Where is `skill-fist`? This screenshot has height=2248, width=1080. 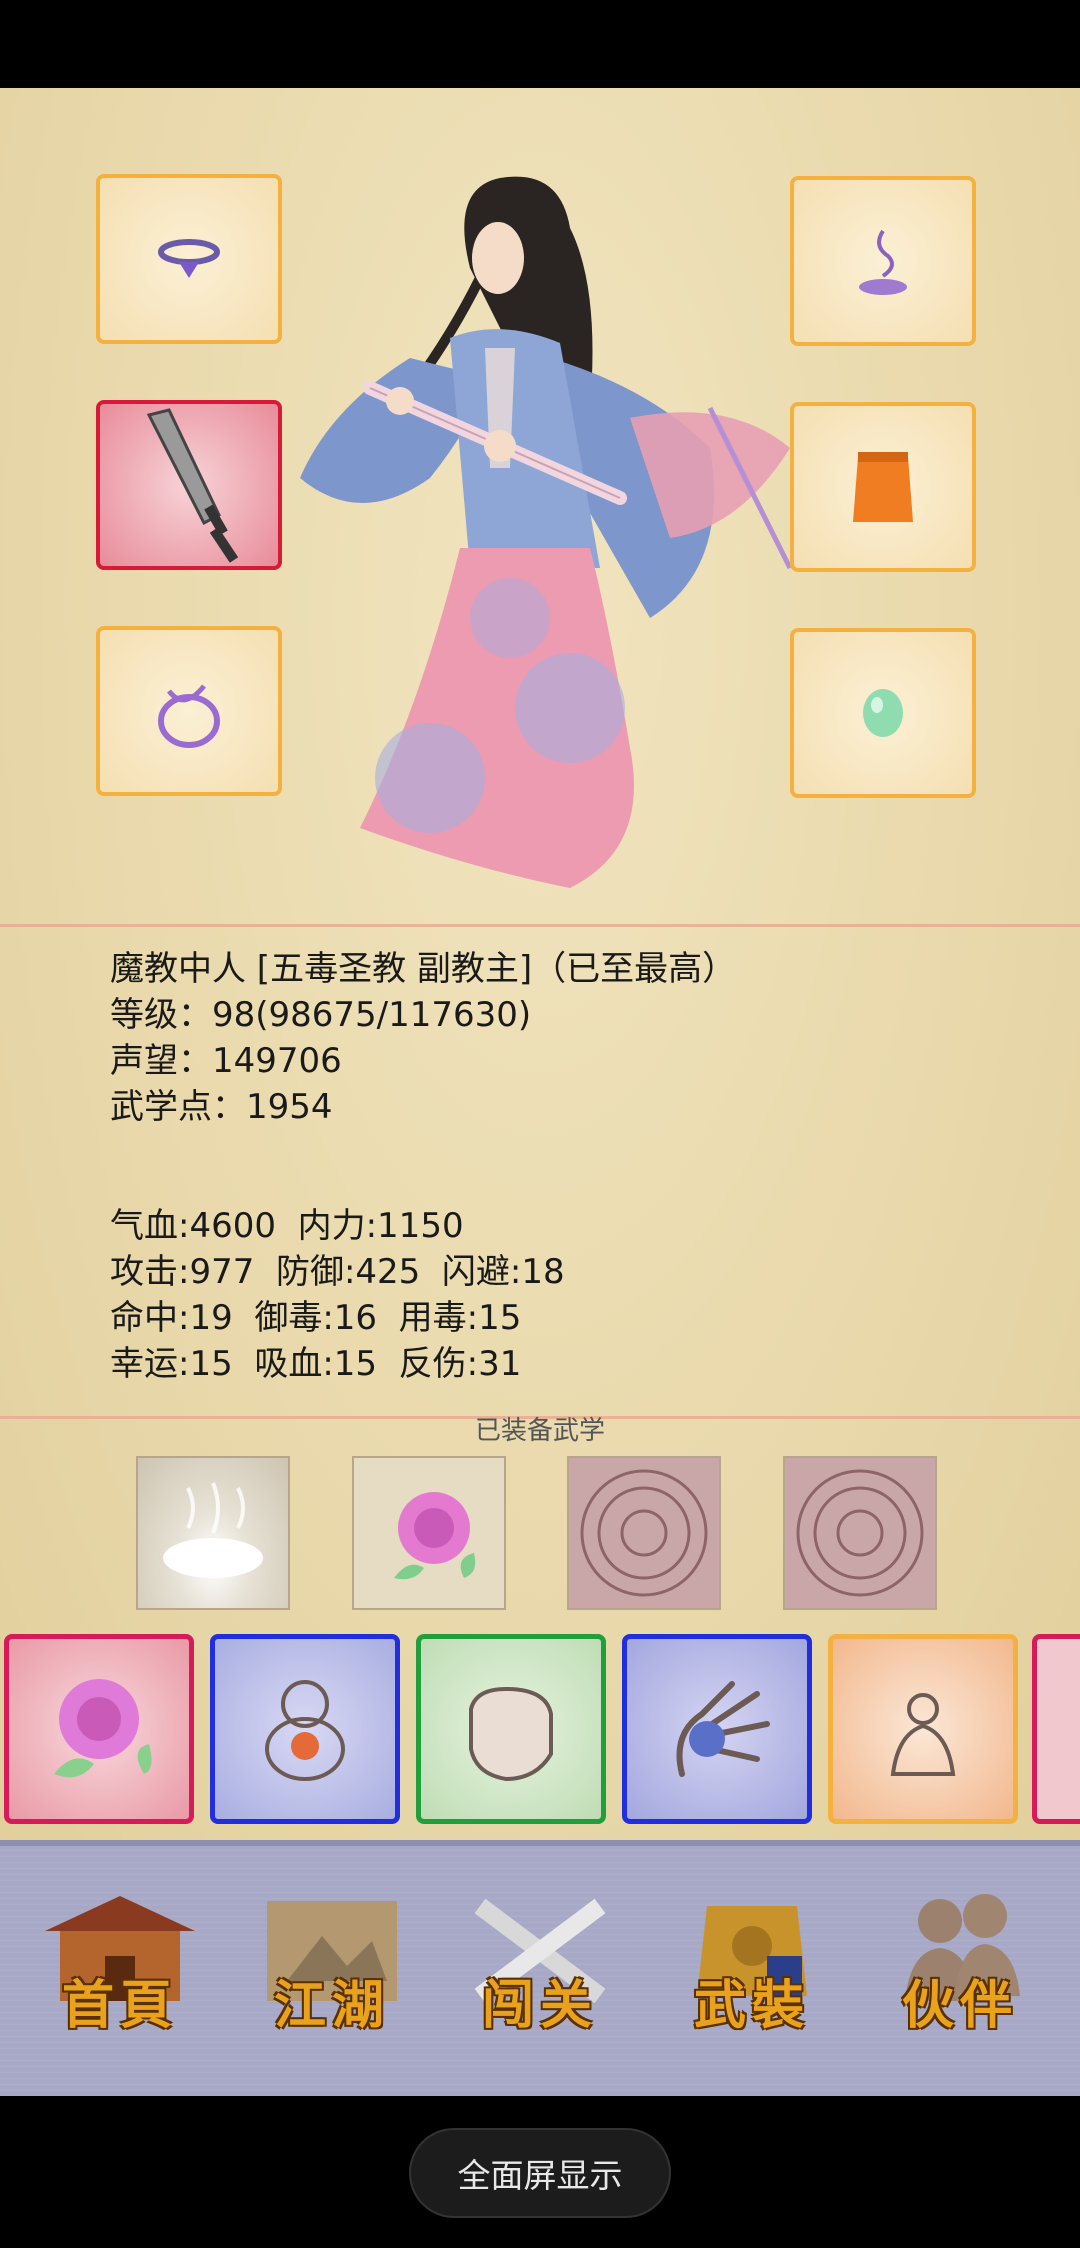
skill-fist is located at coordinates (511, 1729).